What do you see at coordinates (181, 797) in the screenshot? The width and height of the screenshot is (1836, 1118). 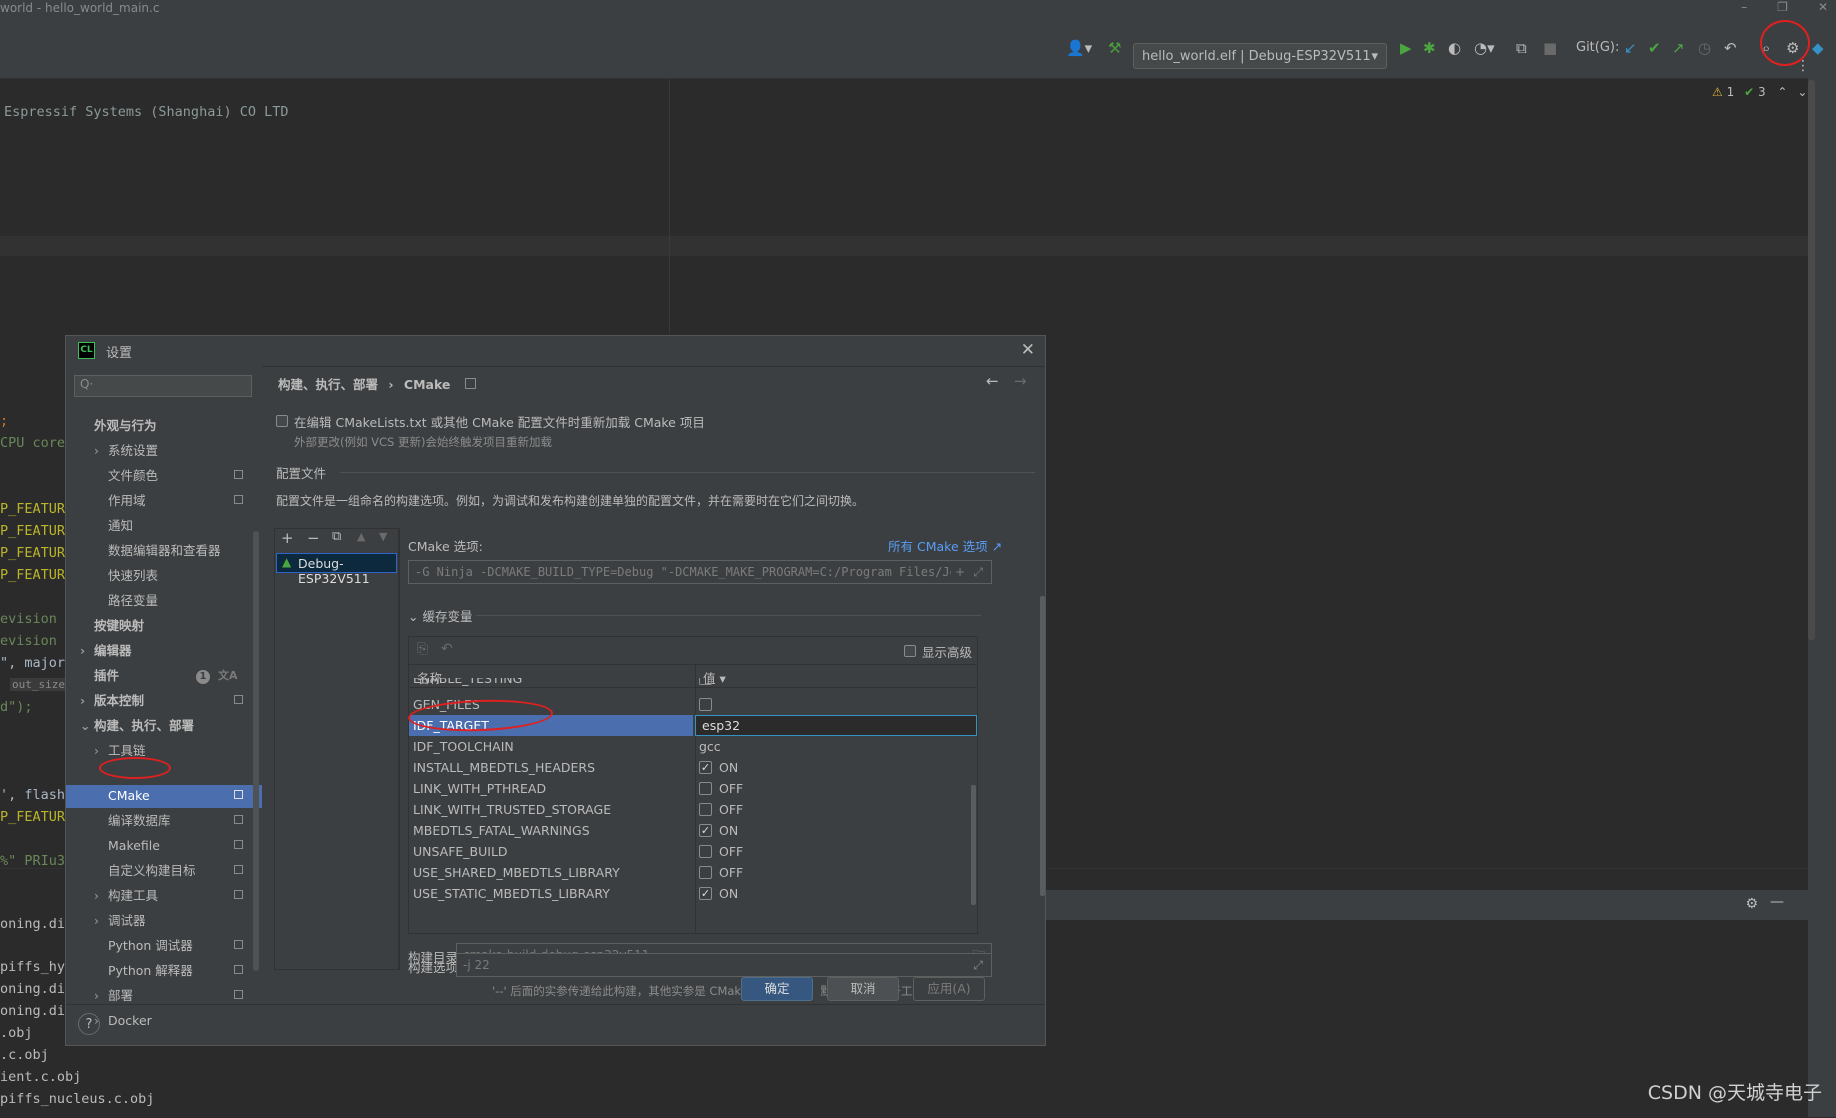 I see `tree-item-cmake: CMake` at bounding box center [181, 797].